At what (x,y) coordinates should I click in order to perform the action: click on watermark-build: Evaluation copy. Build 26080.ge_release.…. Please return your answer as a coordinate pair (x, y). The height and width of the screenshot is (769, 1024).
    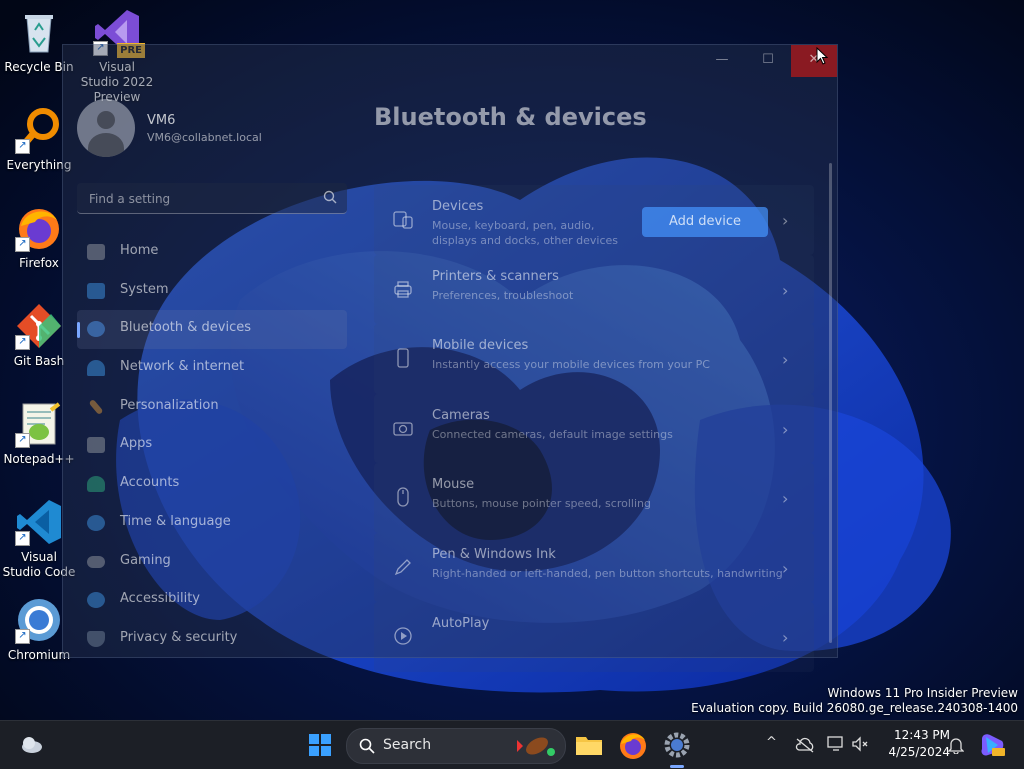
    Looking at the image, I should click on (854, 708).